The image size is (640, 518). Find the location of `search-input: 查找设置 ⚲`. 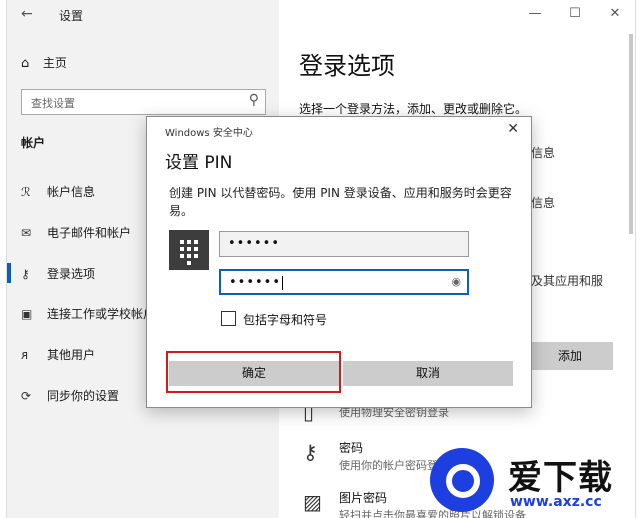

search-input: 查找设置 ⚲ is located at coordinates (143, 102).